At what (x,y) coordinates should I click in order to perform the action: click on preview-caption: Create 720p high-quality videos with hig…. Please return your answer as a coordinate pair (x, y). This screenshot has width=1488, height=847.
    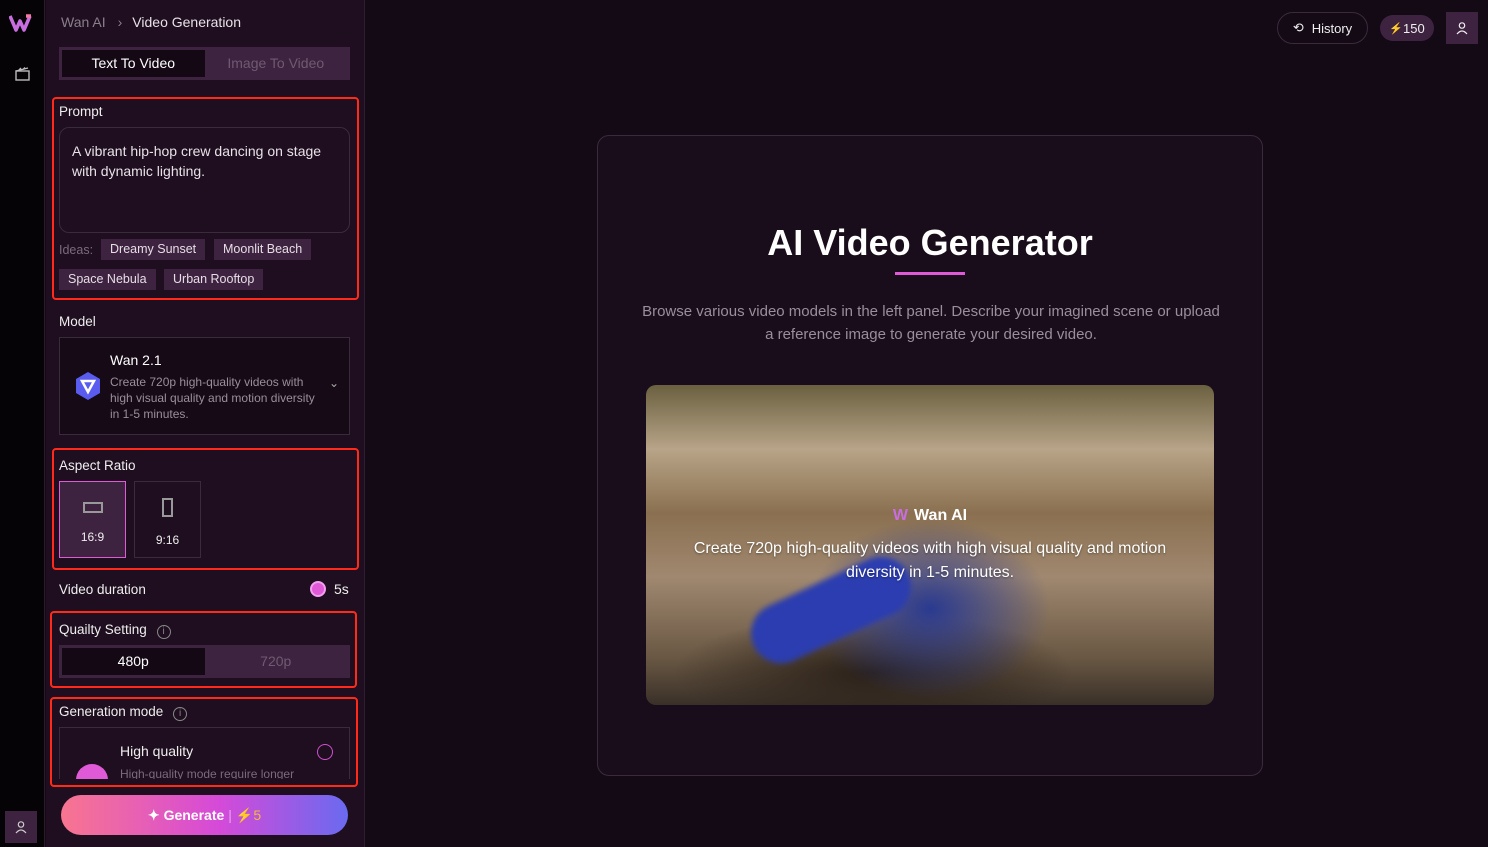
    Looking at the image, I should click on (930, 560).